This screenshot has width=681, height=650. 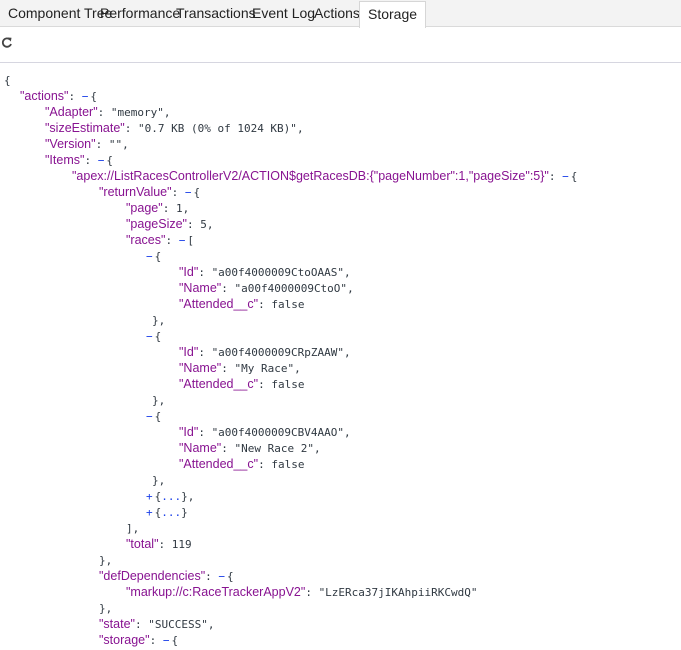 I want to click on json-string-value: "LzERca37jIKAhpiiRKCwdQ", so click(x=398, y=592).